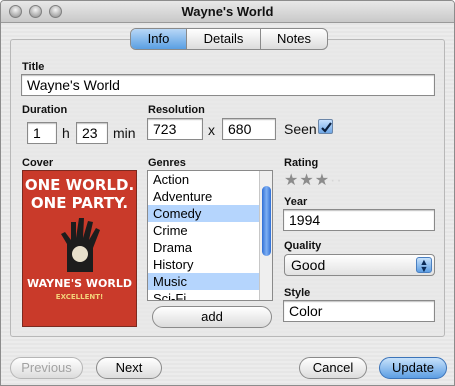 The image size is (455, 386). What do you see at coordinates (204, 281) in the screenshot?
I see `list-item: Music` at bounding box center [204, 281].